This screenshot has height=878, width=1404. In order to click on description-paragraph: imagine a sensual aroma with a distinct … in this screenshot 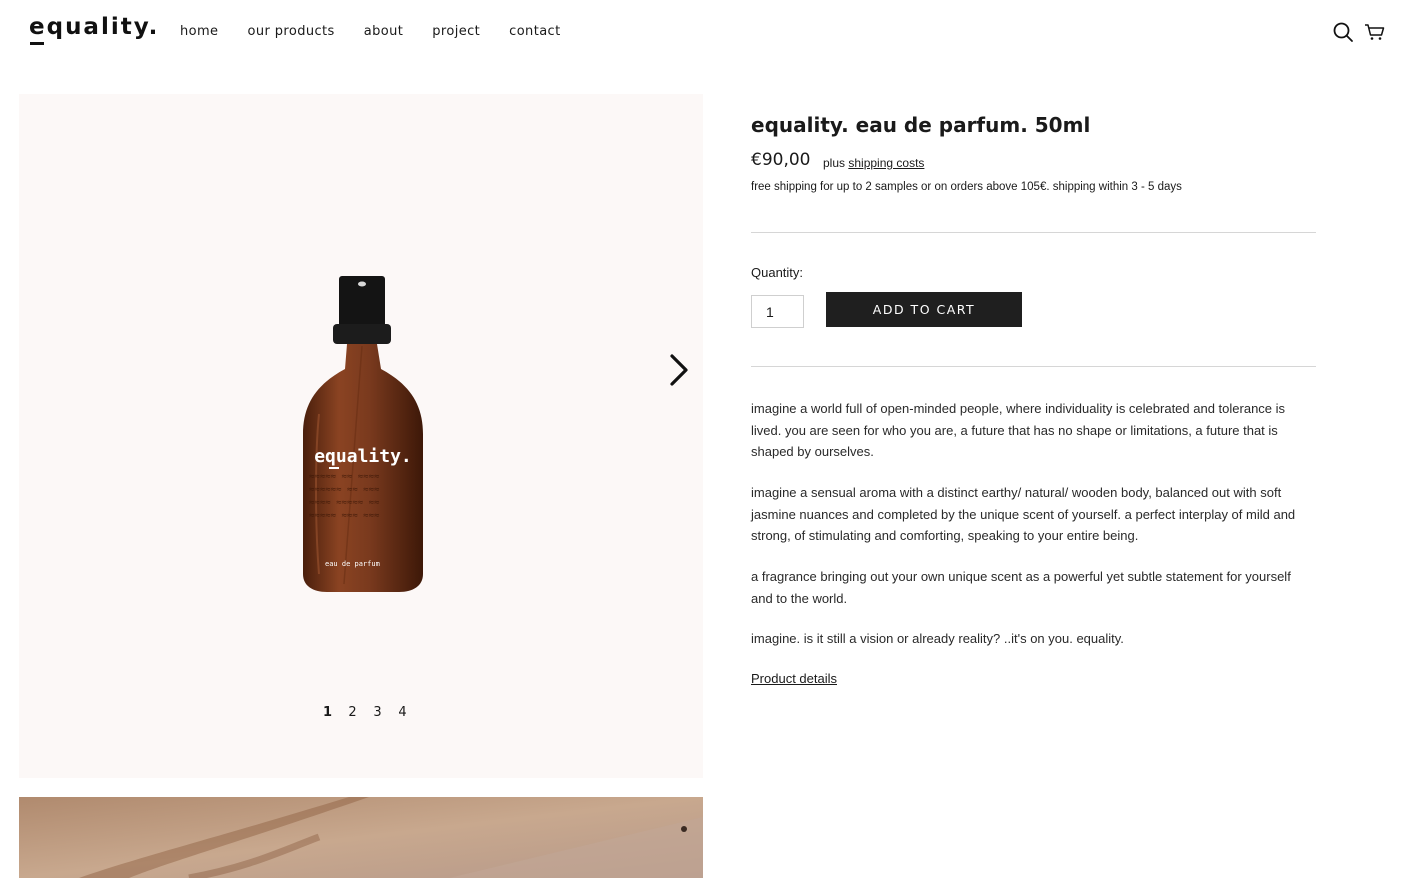, I will do `click(1023, 514)`.